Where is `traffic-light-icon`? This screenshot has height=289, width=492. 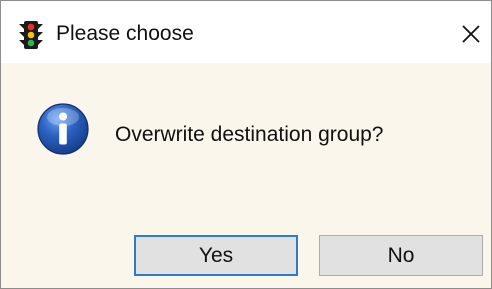
traffic-light-icon is located at coordinates (31, 35).